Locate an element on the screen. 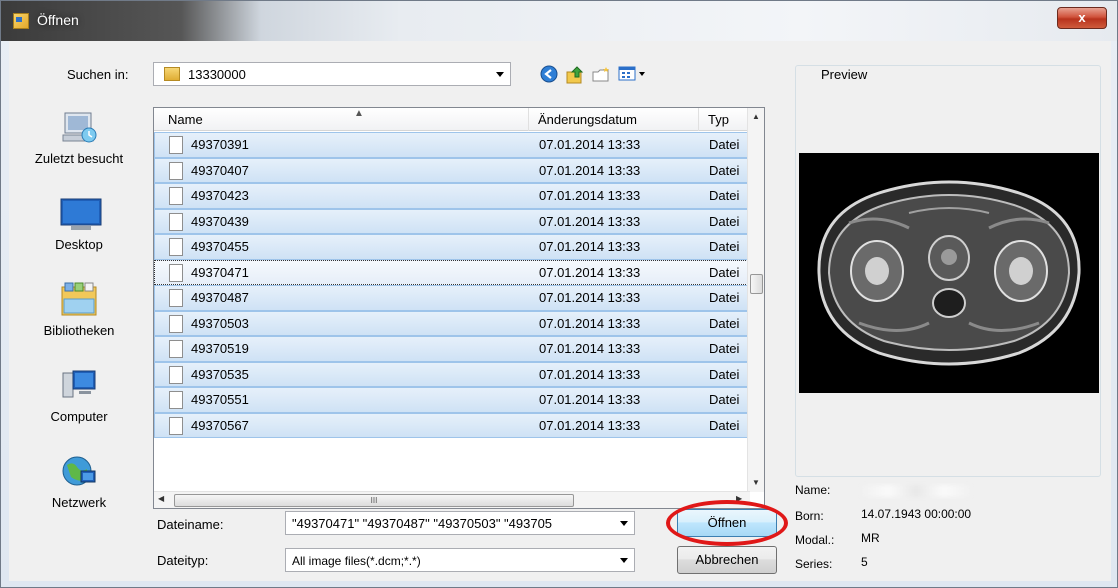 This screenshot has width=1118, height=588. table-row-focused: 49370471 07.01.2014 13:33 Datei is located at coordinates (452, 272).